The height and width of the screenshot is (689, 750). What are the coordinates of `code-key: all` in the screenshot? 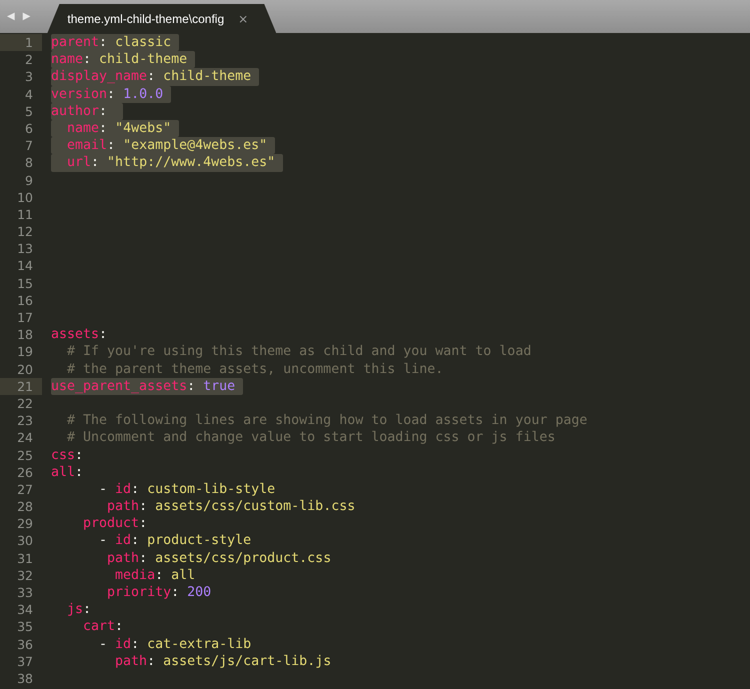 It's located at (63, 472).